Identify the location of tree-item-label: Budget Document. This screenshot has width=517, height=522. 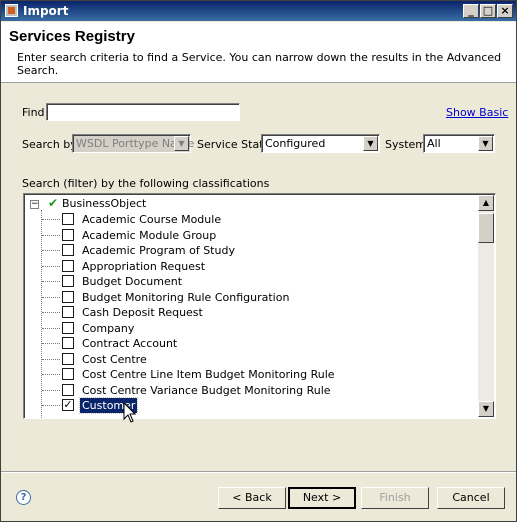
(132, 281).